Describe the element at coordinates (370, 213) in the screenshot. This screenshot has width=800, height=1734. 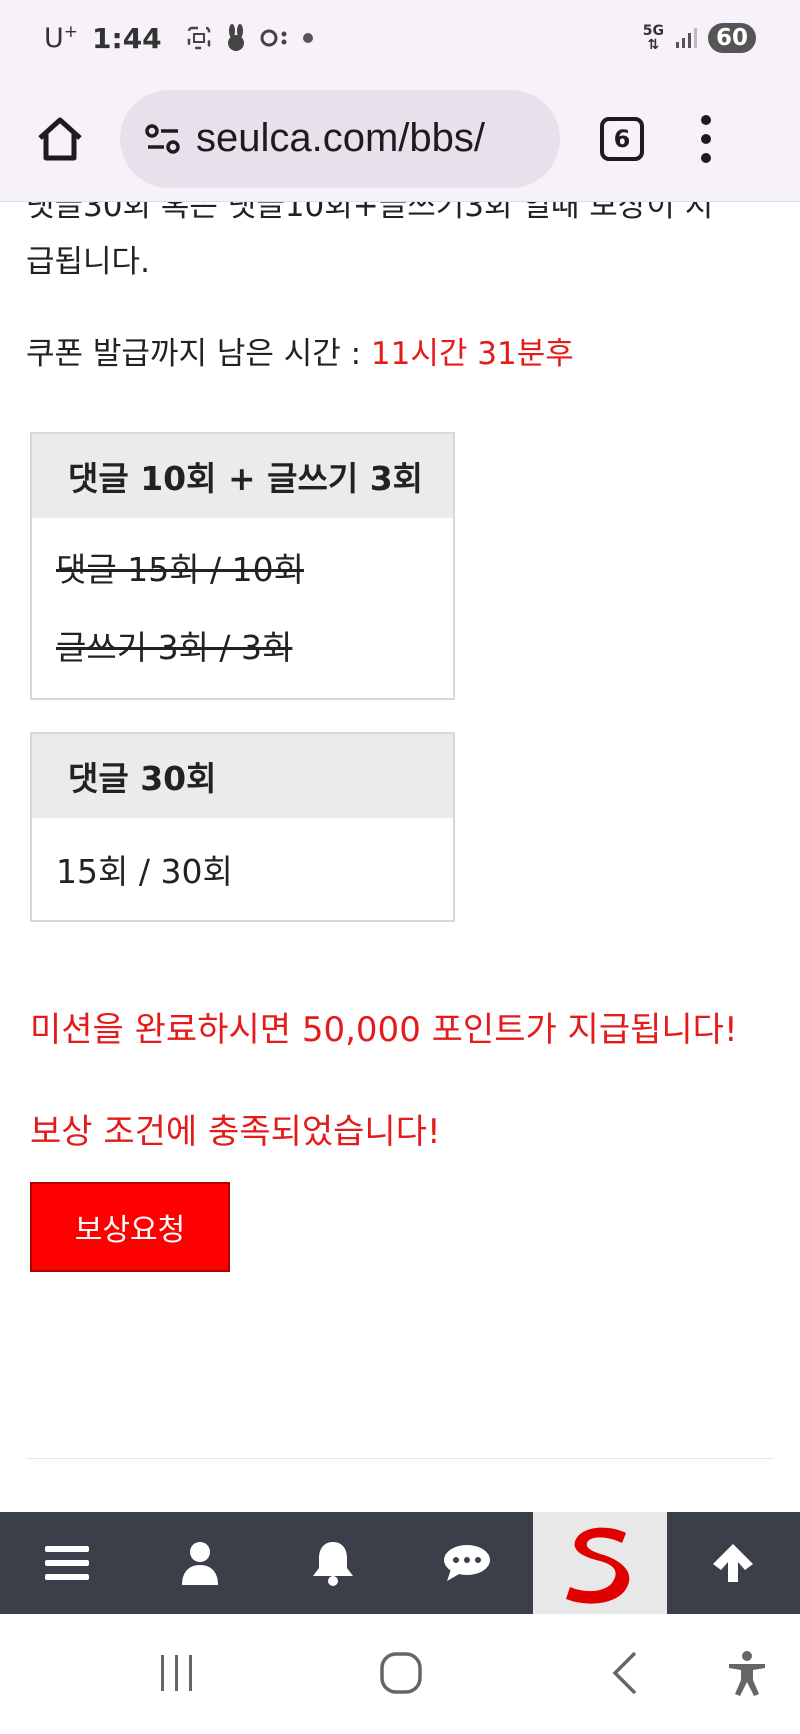
I see `mission-description-cutoff: 댓글30회 혹은 댓글10회+글쓰기3회 일때 보상이 지` at that location.